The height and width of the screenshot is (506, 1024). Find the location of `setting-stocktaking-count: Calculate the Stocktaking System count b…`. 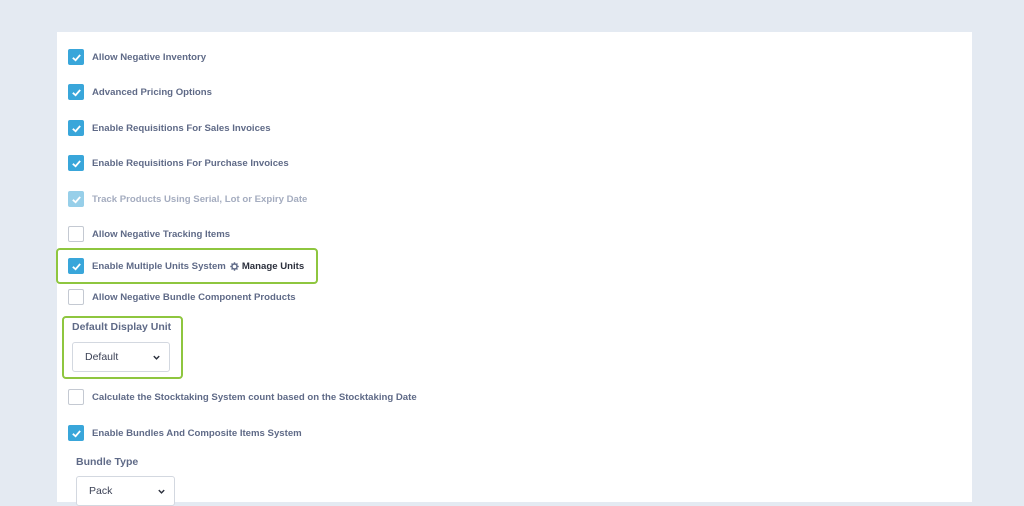

setting-stocktaking-count: Calculate the Stocktaking System count b… is located at coordinates (242, 397).